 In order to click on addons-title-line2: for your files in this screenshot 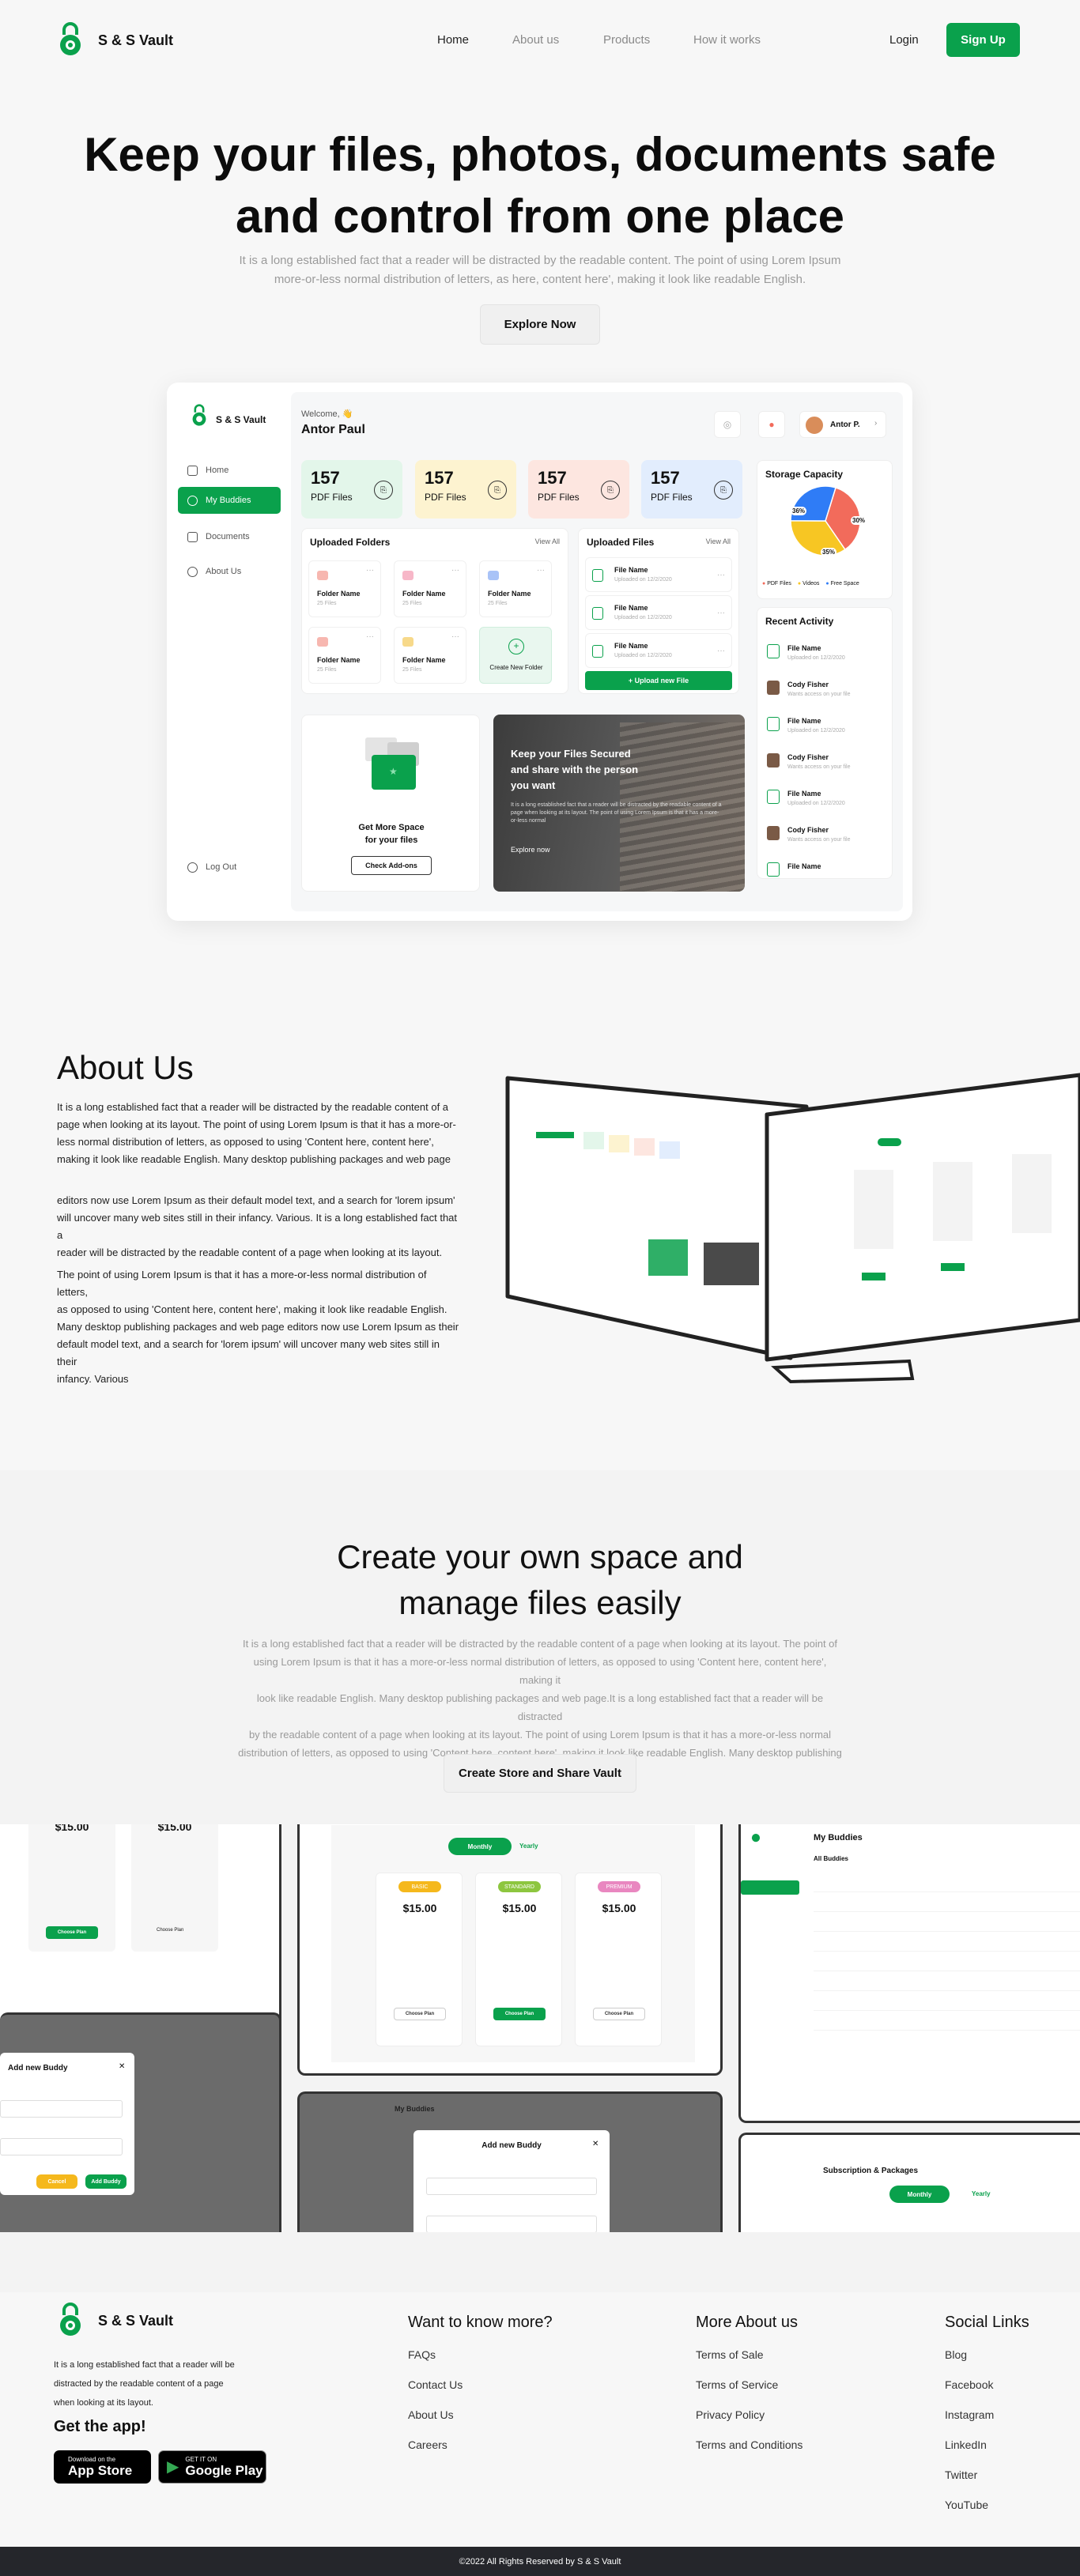, I will do `click(391, 840)`.